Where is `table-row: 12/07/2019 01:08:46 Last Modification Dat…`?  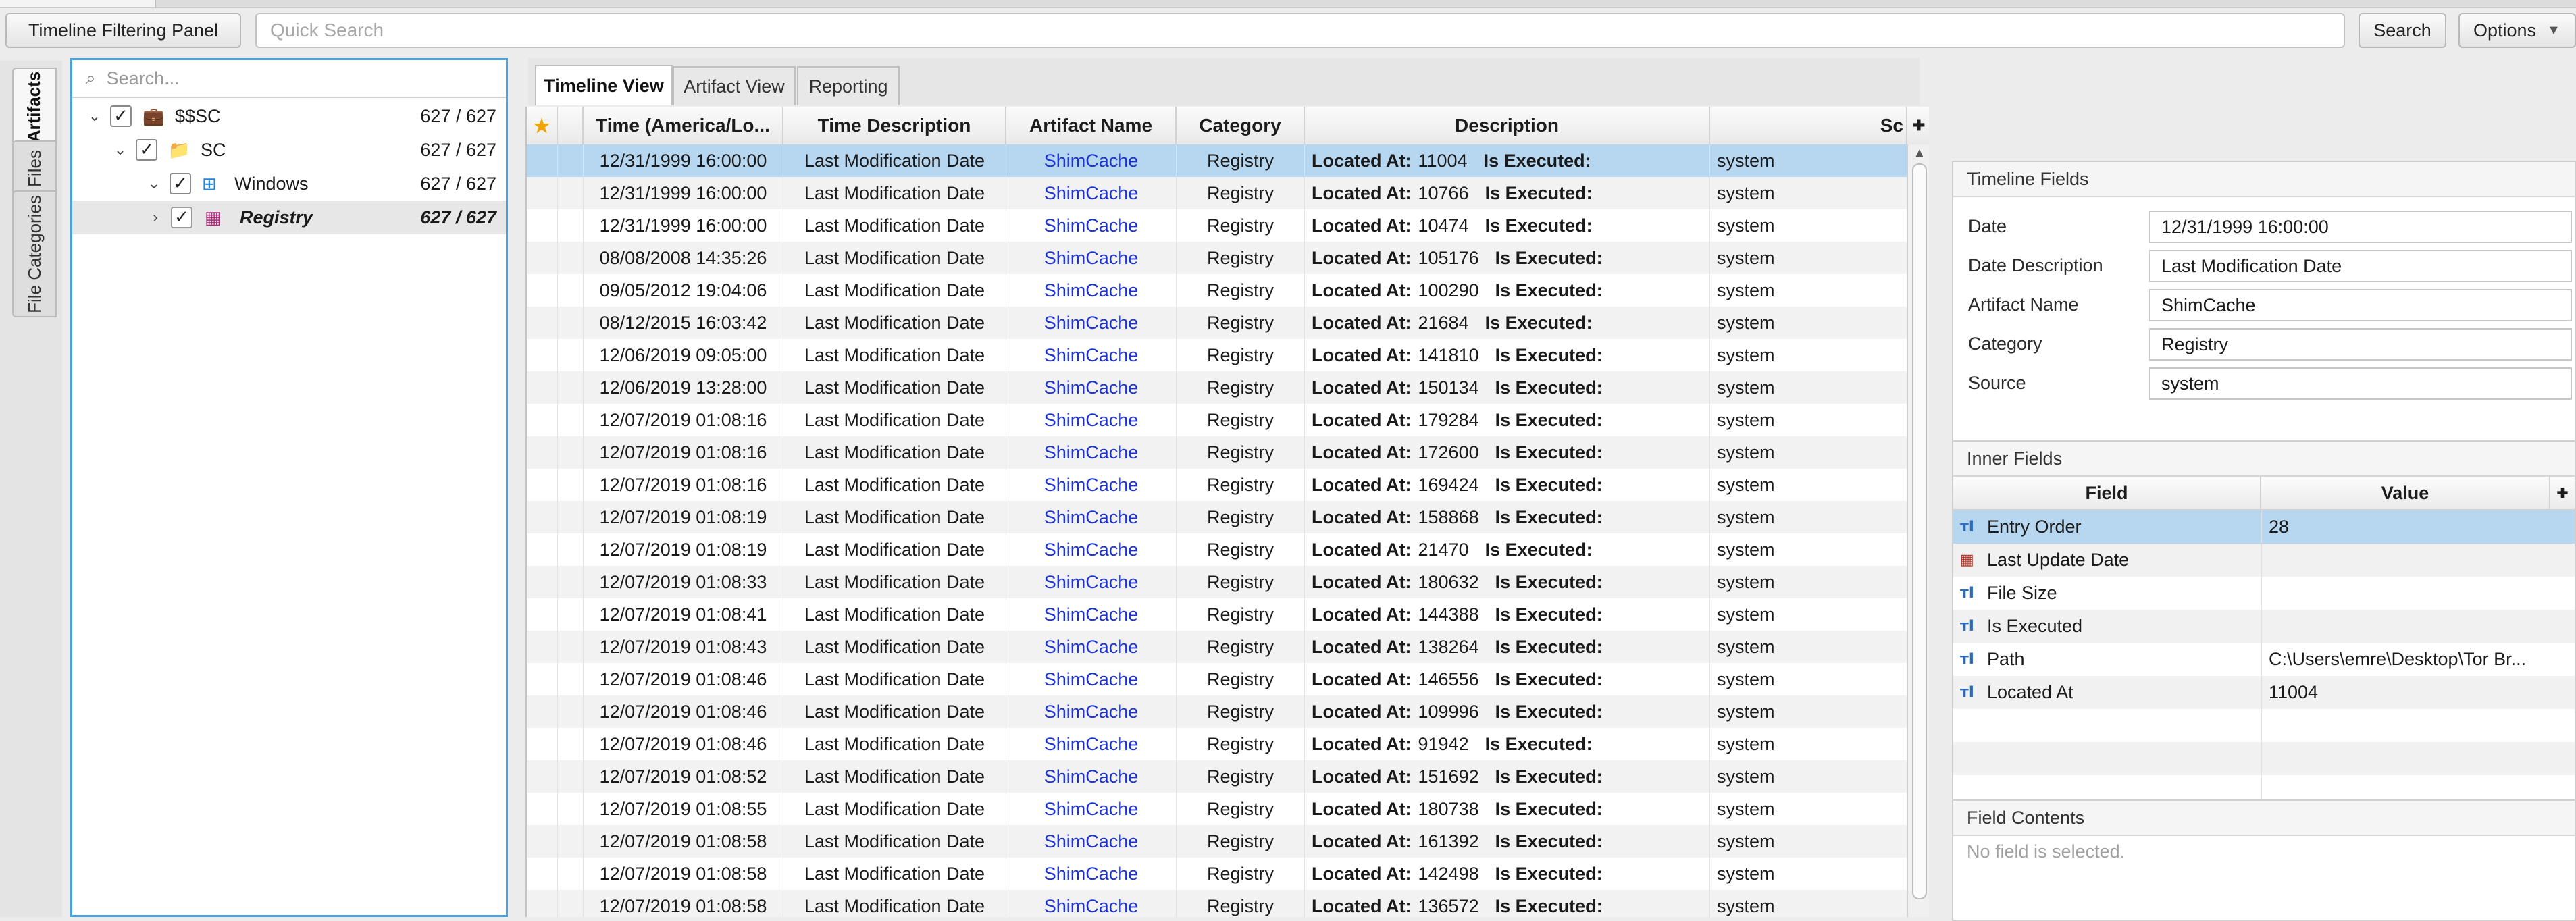
table-row: 12/07/2019 01:08:46 Last Modification Dat… is located at coordinates (1217, 744).